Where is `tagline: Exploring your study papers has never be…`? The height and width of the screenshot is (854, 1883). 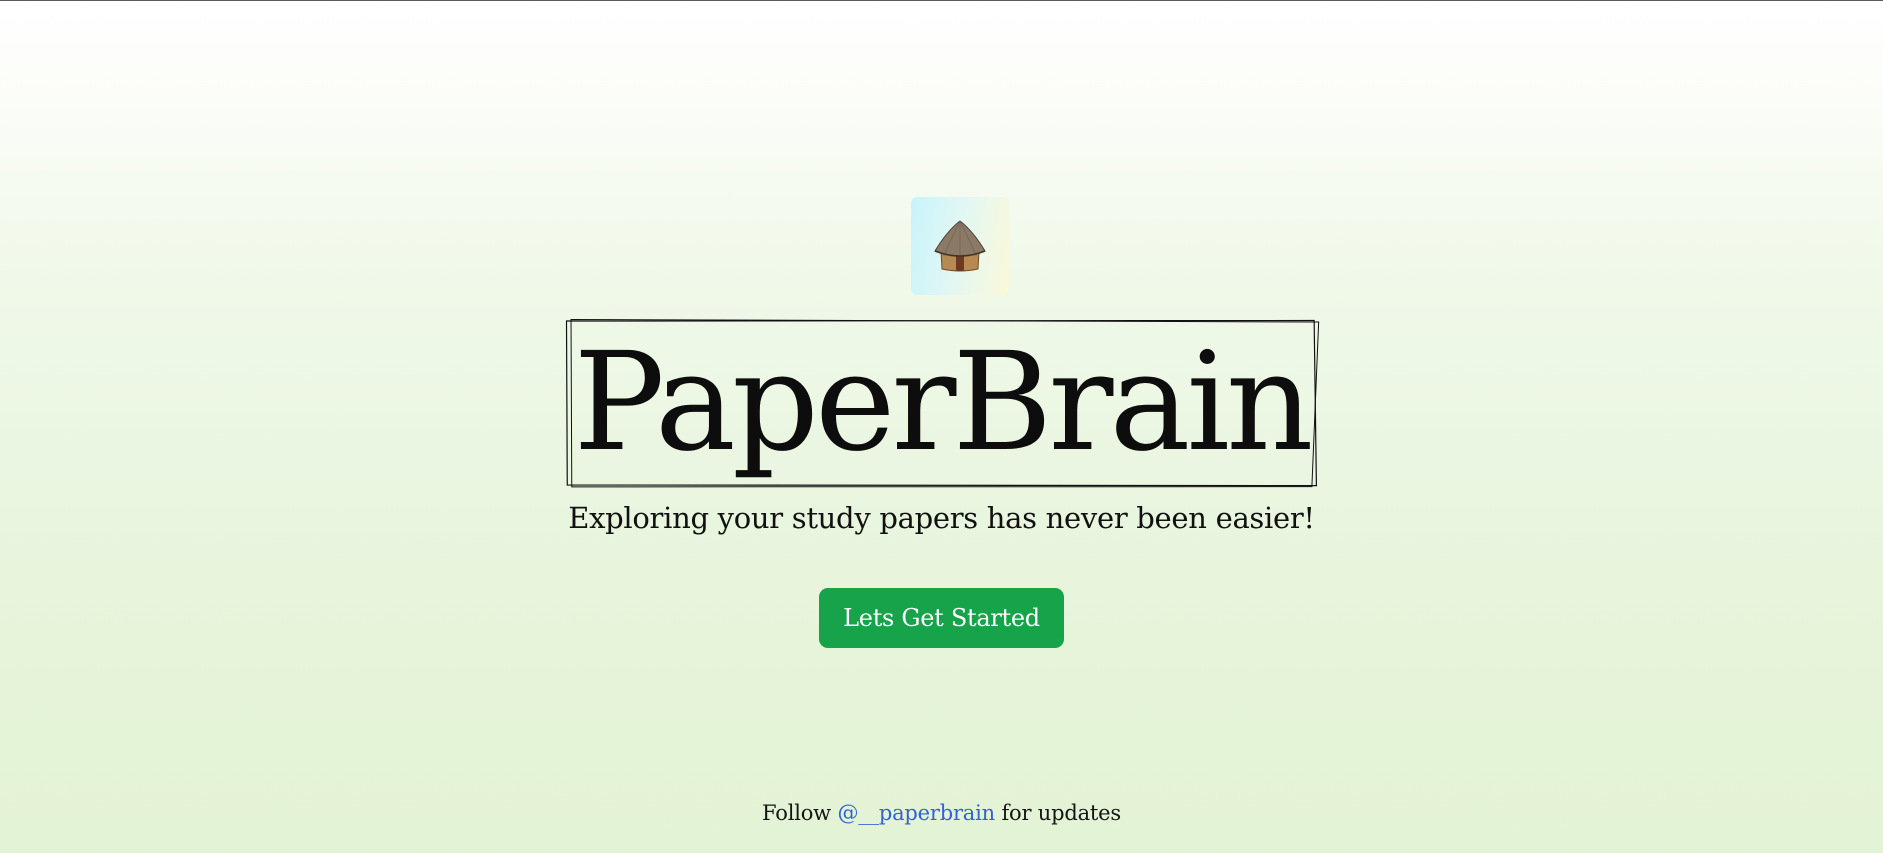
tagline: Exploring your study papers has never be… is located at coordinates (941, 518).